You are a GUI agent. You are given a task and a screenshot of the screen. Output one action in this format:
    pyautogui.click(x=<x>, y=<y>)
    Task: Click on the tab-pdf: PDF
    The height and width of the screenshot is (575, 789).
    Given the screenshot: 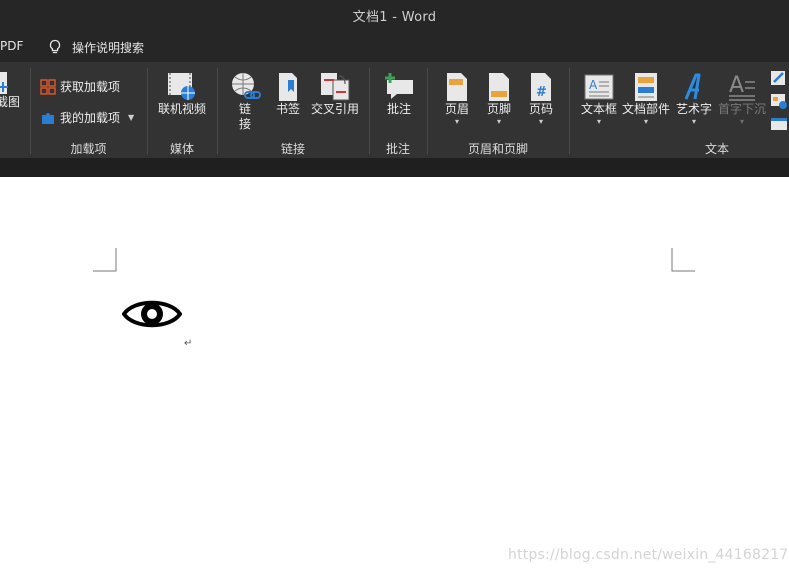 What is the action you would take?
    pyautogui.click(x=11, y=46)
    